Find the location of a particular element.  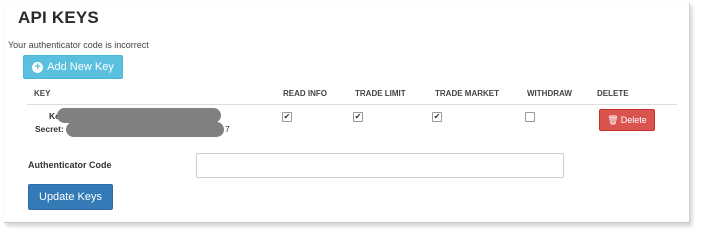

column-header-read-info: READ INFO is located at coordinates (305, 93).